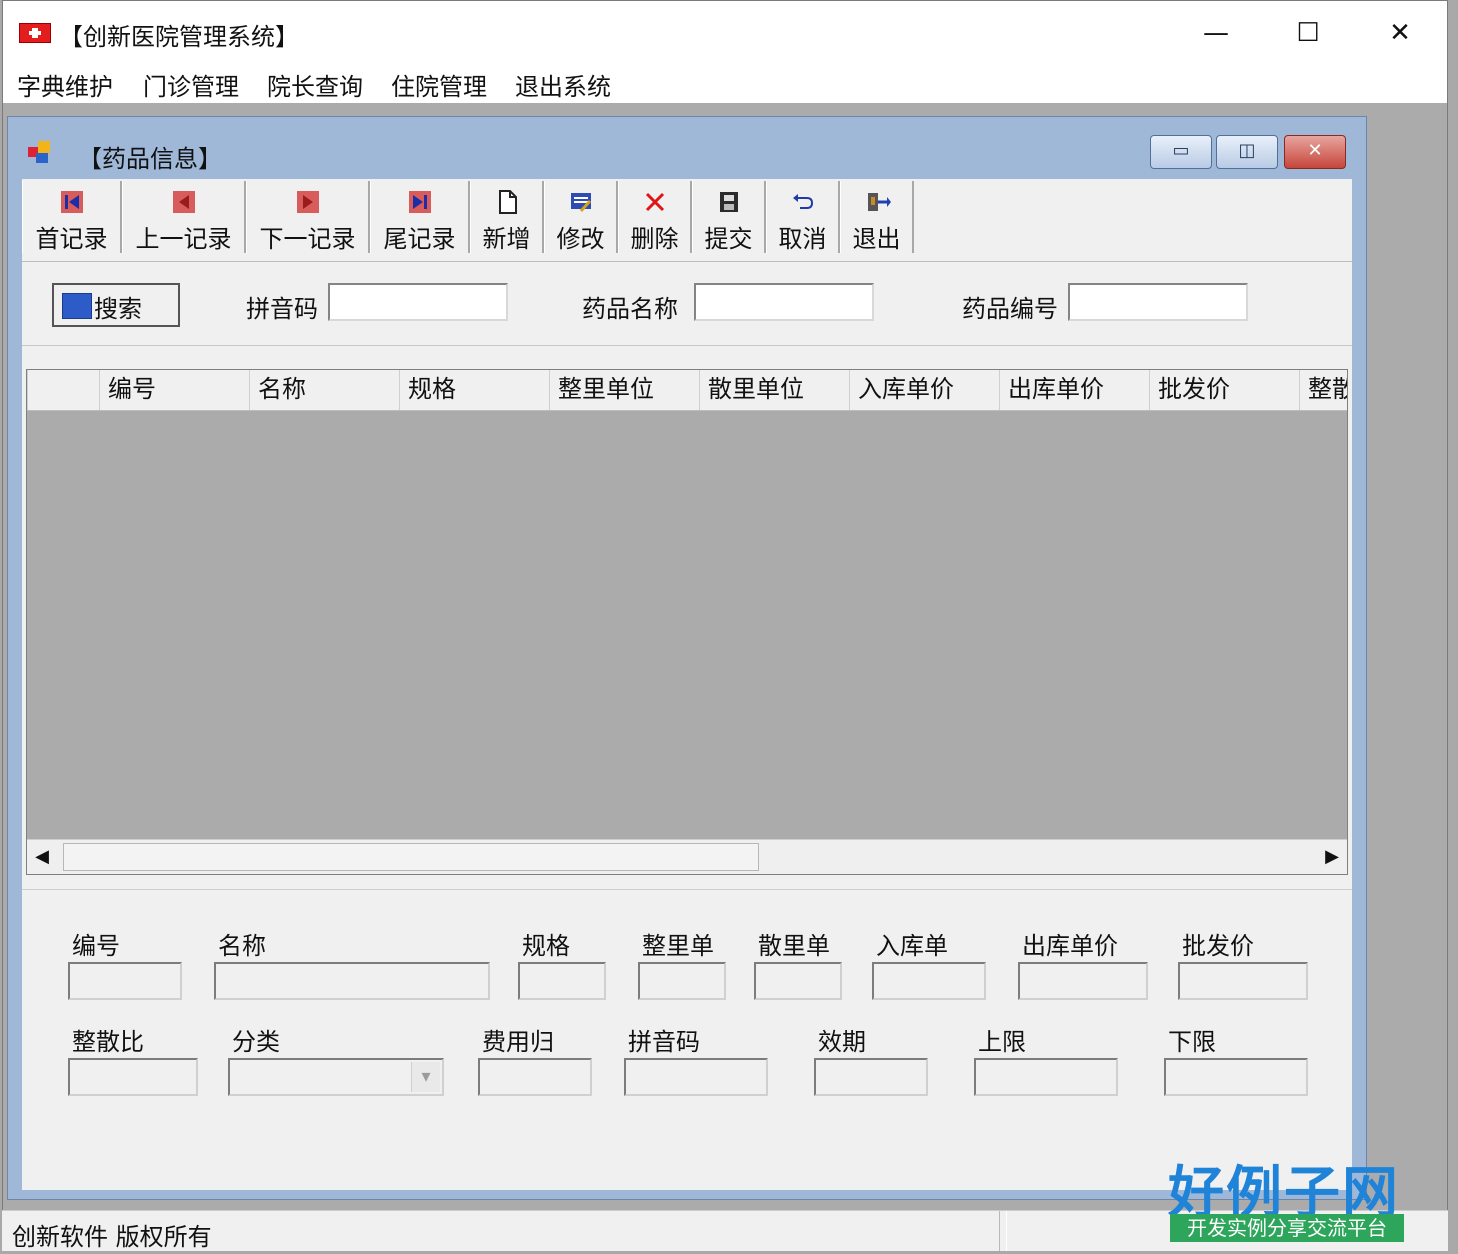 Image resolution: width=1458 pixels, height=1254 pixels. What do you see at coordinates (1216, 33) in the screenshot?
I see `minimize-button: —` at bounding box center [1216, 33].